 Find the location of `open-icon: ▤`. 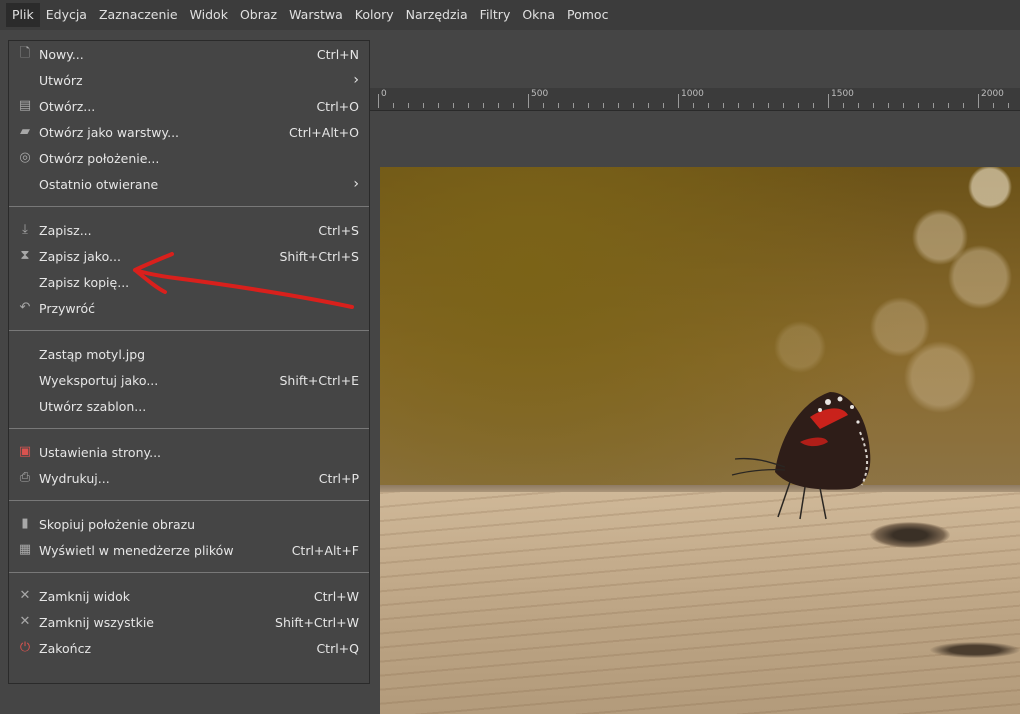

open-icon: ▤ is located at coordinates (25, 105).